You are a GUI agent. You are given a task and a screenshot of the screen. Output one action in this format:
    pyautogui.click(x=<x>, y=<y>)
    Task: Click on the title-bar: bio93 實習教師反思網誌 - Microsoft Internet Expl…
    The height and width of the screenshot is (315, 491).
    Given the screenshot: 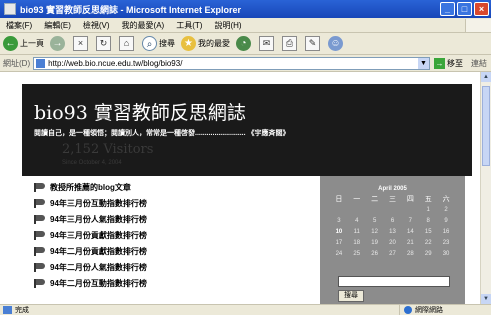 What is the action you would take?
    pyautogui.click(x=245, y=9)
    